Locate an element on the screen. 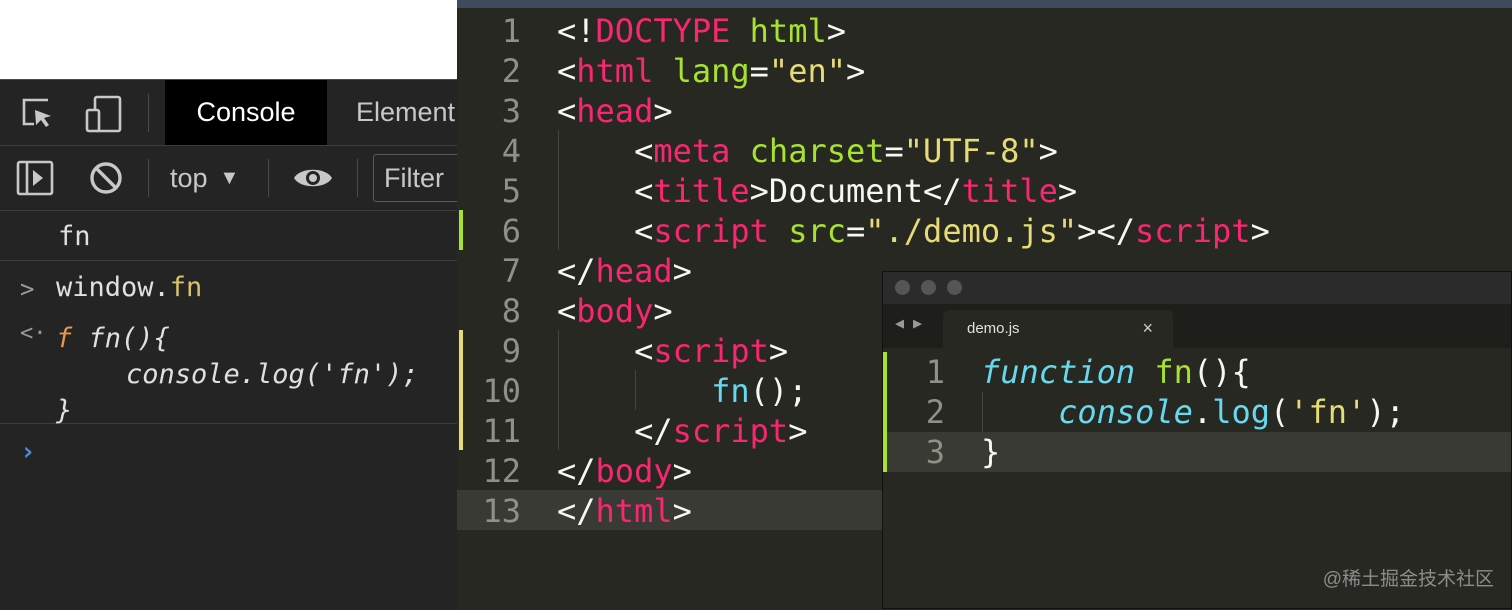 The image size is (1512, 610). code-token: title is located at coordinates (1009, 191).